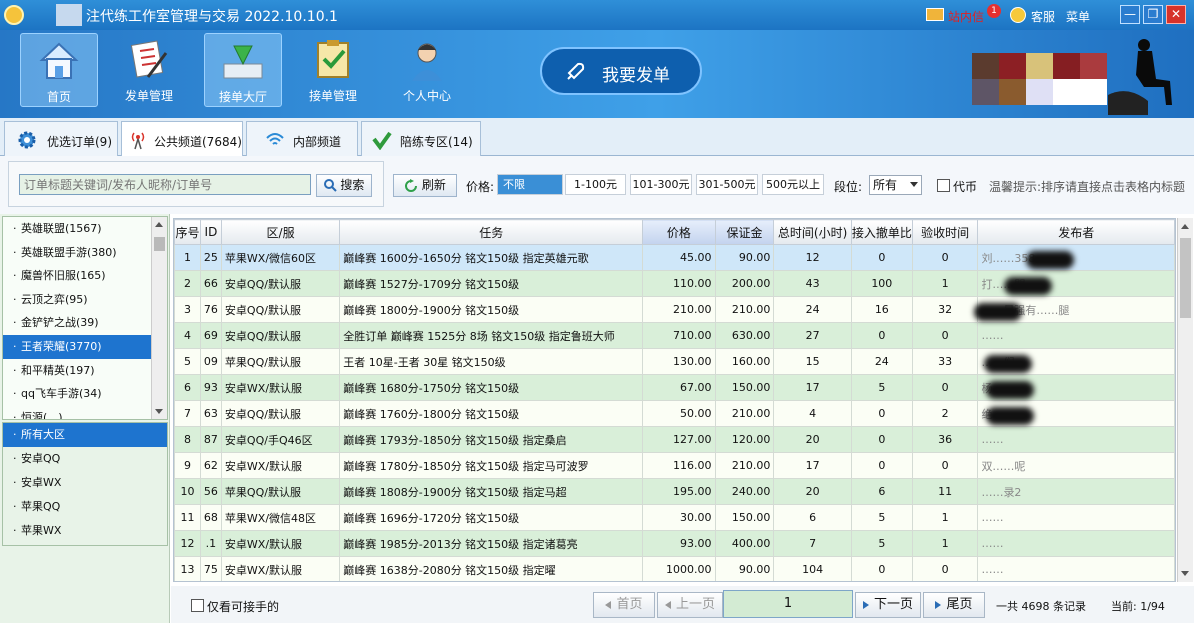  What do you see at coordinates (793, 184) in the screenshot?
I see `price-option-500-plus: 500元以上` at bounding box center [793, 184].